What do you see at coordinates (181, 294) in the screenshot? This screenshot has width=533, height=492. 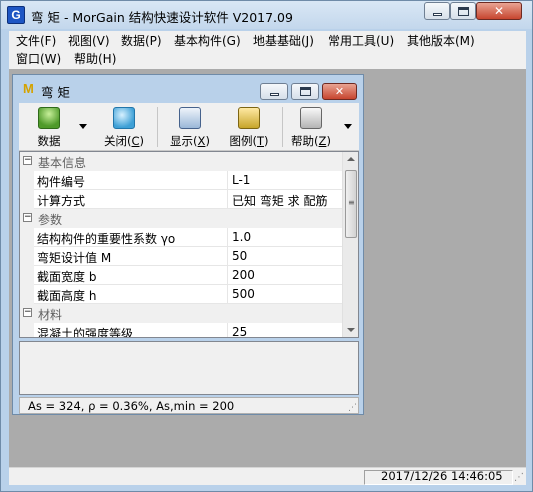 I see `property-row: 截面高度 h 500` at bounding box center [181, 294].